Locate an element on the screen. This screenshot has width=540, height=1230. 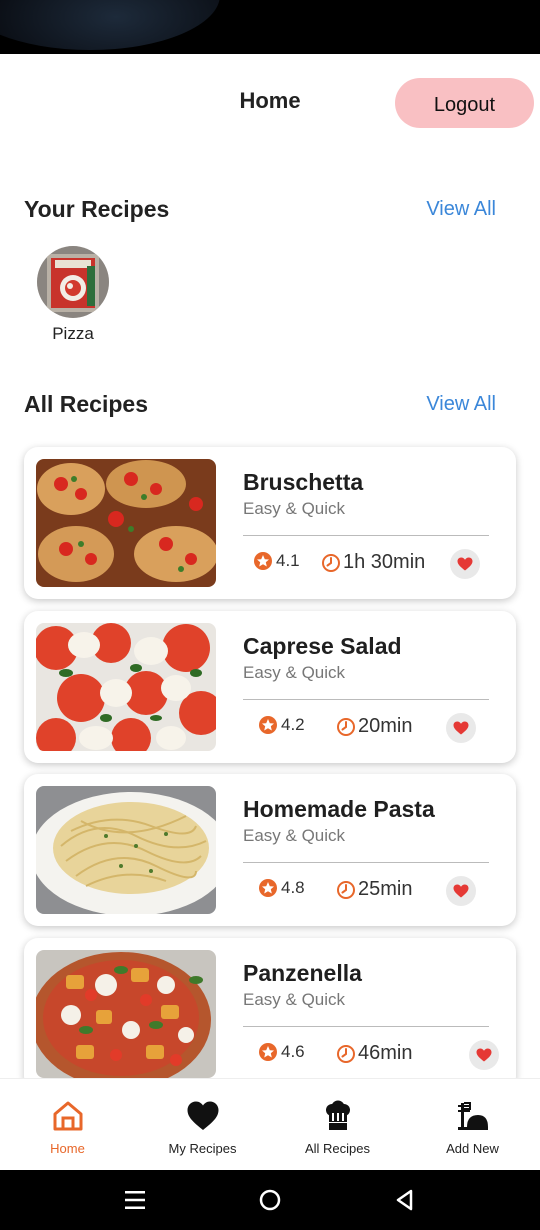
system-navigation-bar is located at coordinates (270, 1200).